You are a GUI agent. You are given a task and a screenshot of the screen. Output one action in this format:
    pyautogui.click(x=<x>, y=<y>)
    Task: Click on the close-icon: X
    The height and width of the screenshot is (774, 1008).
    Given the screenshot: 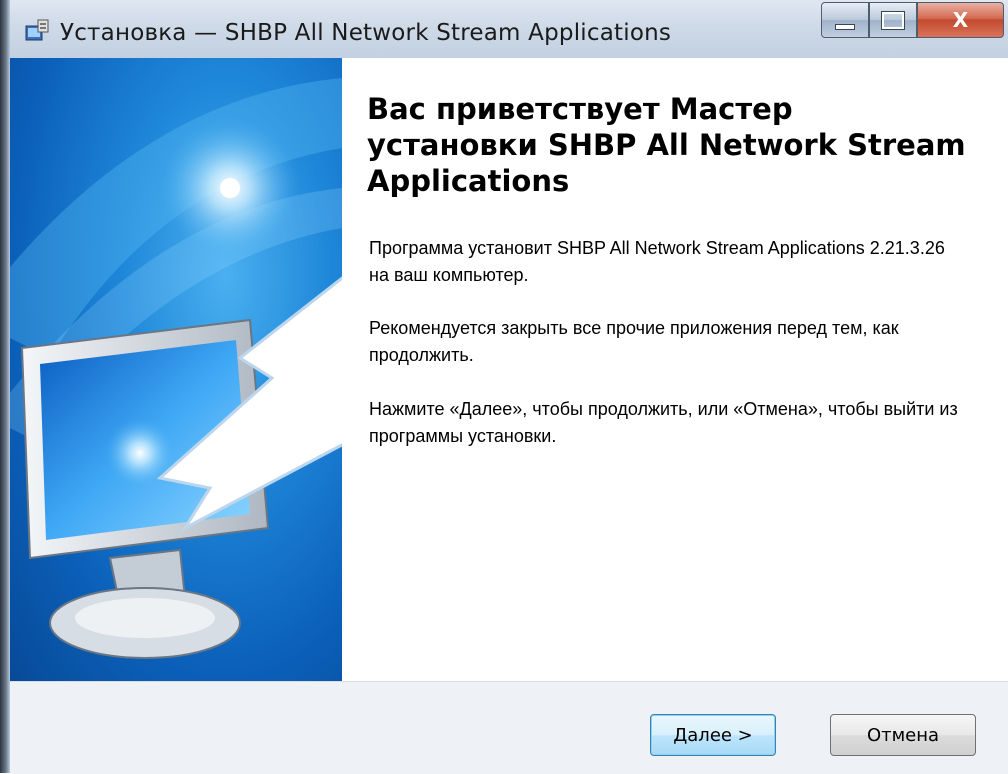 What is the action you would take?
    pyautogui.click(x=960, y=20)
    